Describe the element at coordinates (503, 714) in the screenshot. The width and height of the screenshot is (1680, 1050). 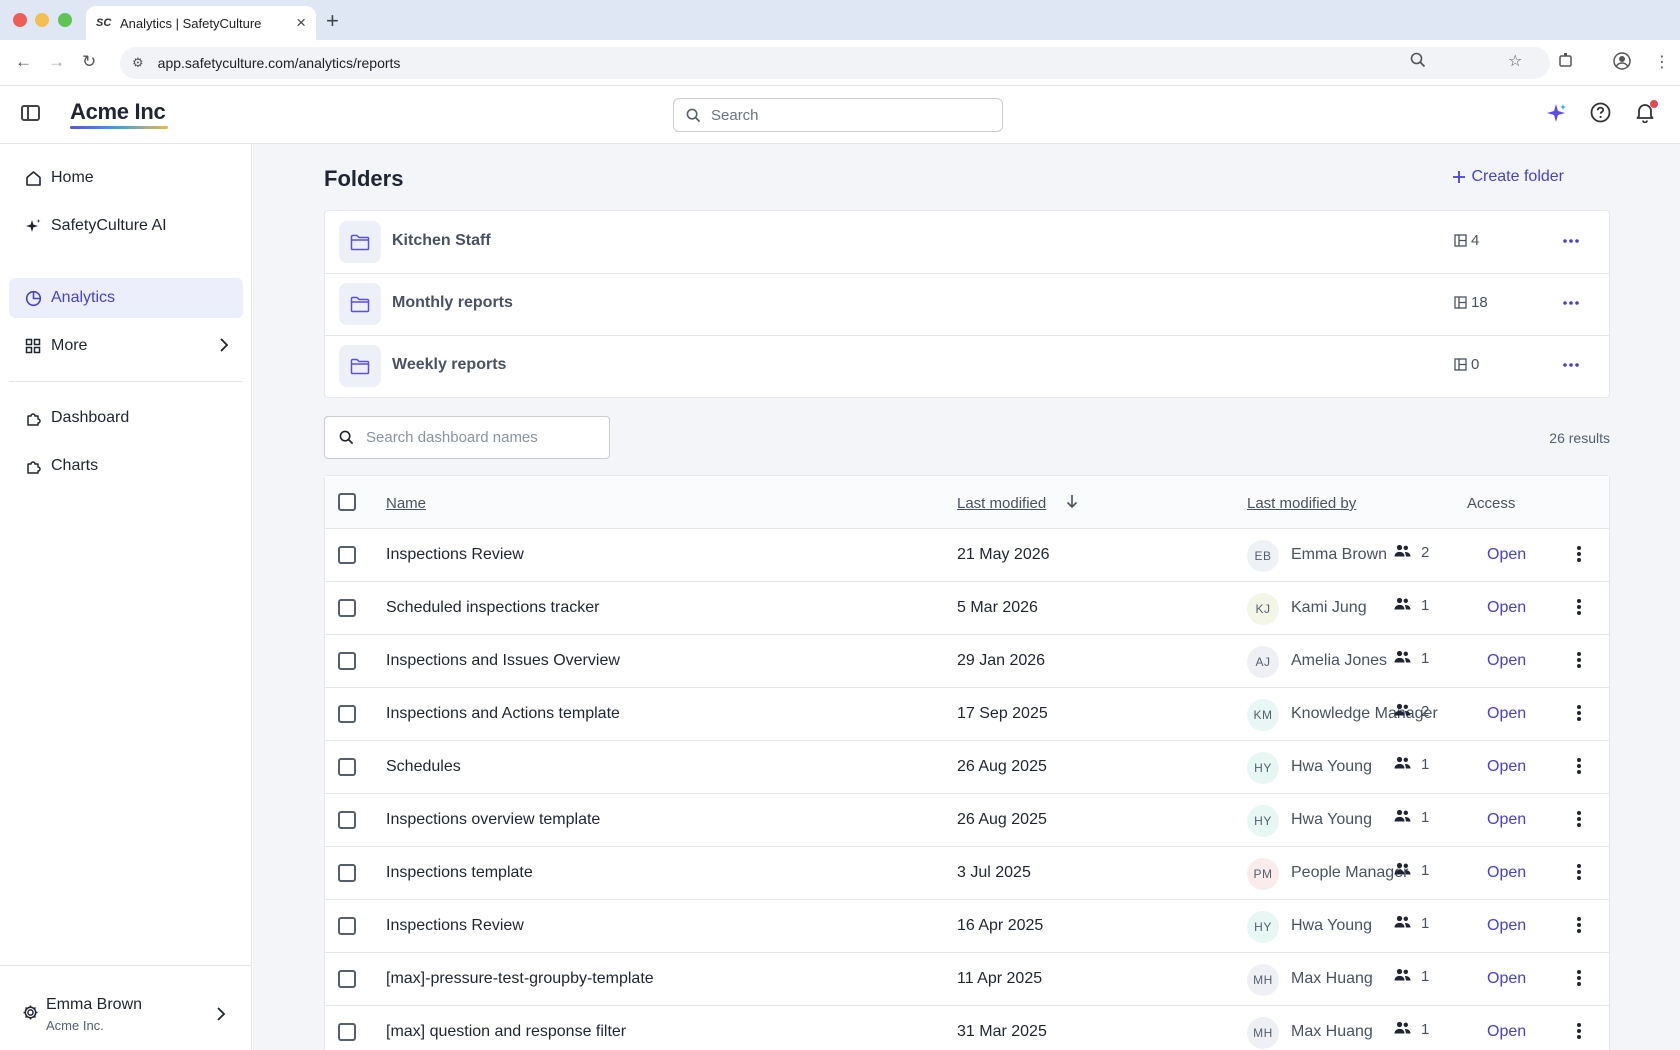
I see `dashboard-name: Inspections and Actions template` at that location.